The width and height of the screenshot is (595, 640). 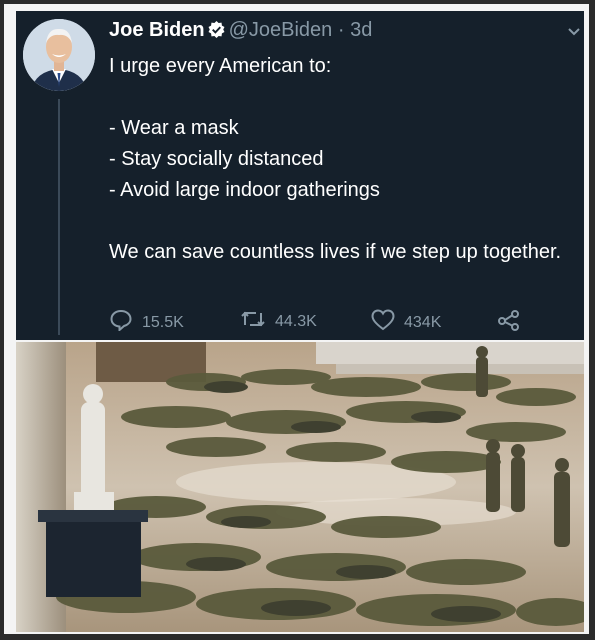 I want to click on tweet-line: - Wear a mask, so click(x=174, y=128).